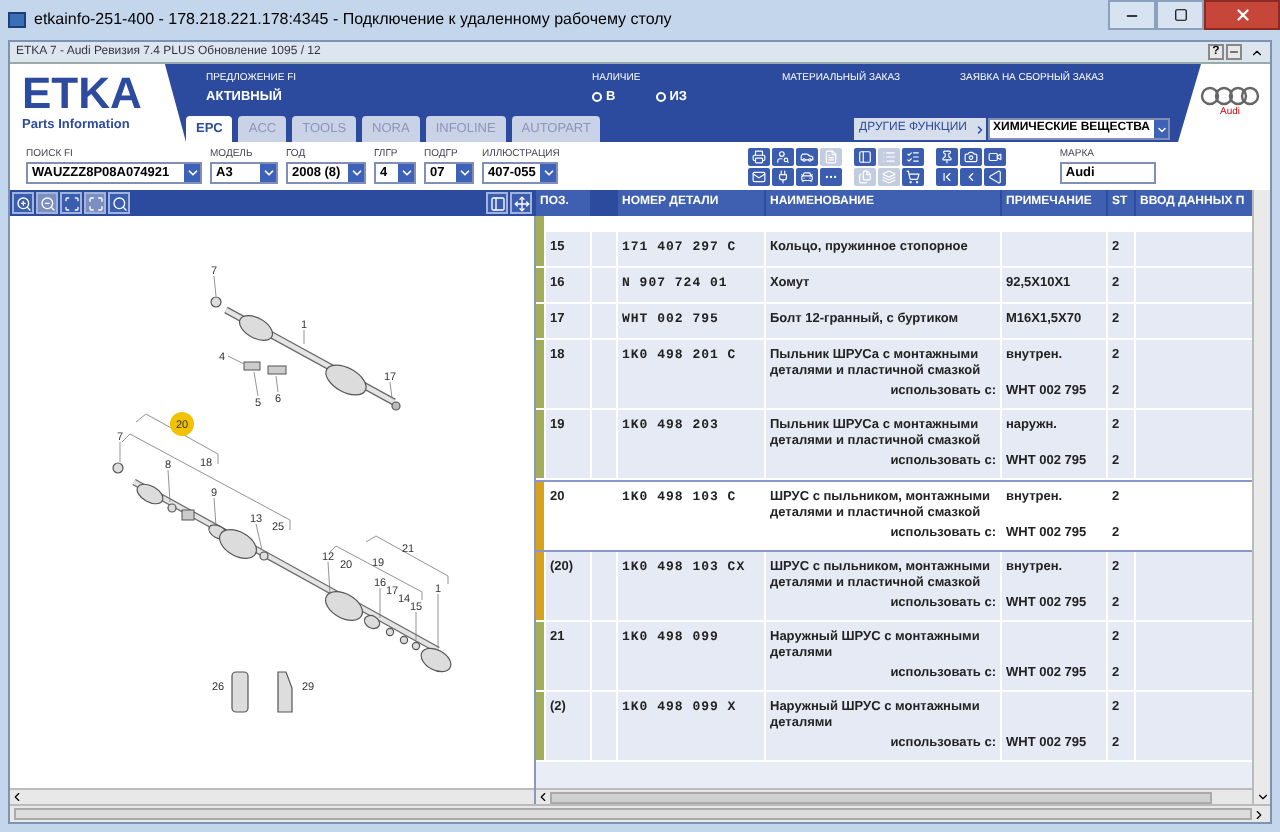  What do you see at coordinates (864, 176) in the screenshot?
I see `files-icon` at bounding box center [864, 176].